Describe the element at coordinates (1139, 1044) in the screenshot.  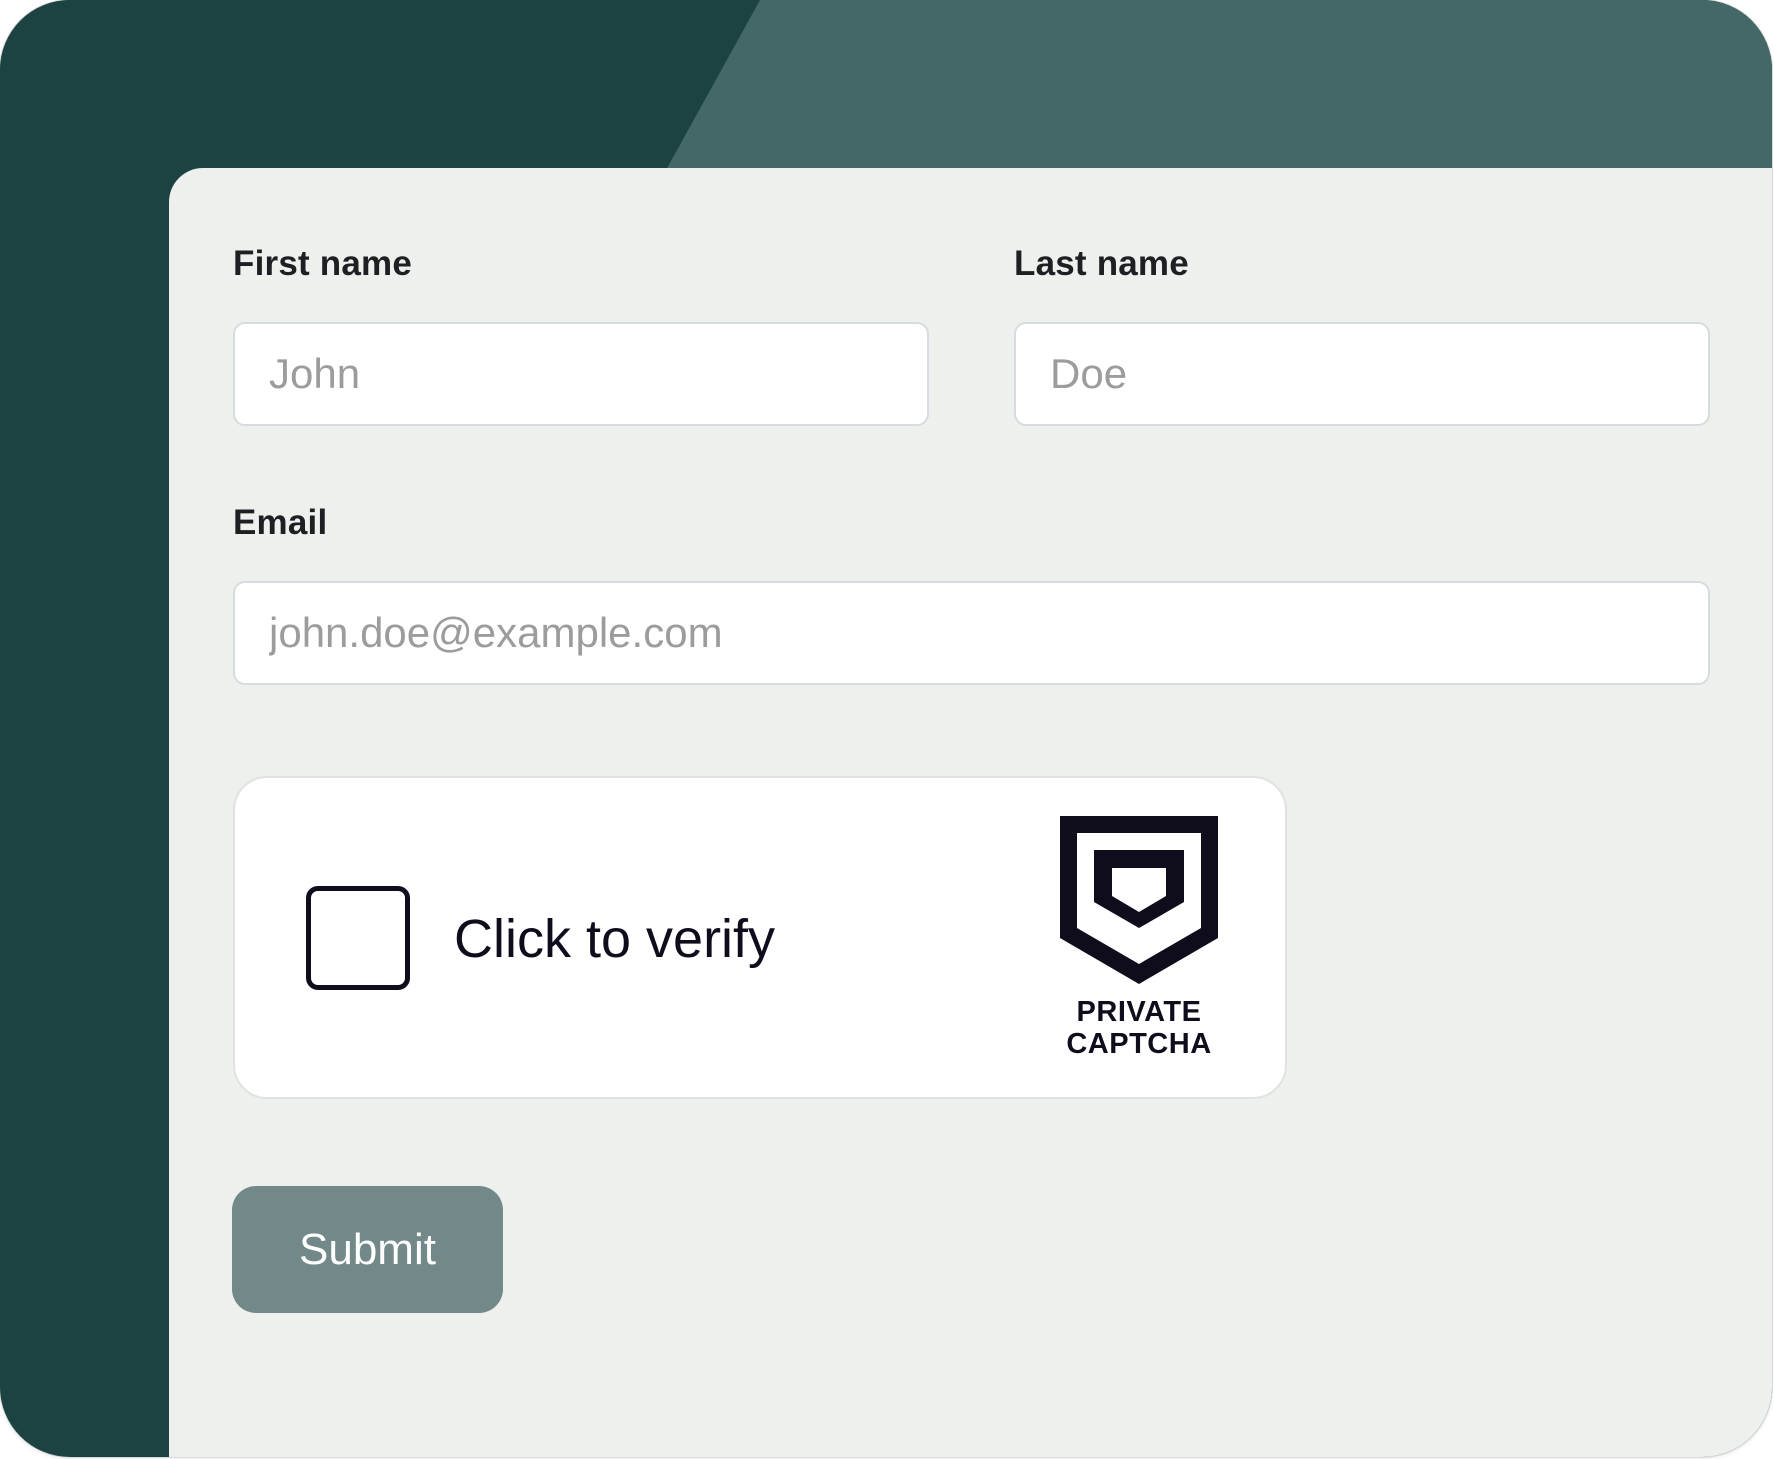
I see `brand-line-2: CAPTCHA` at that location.